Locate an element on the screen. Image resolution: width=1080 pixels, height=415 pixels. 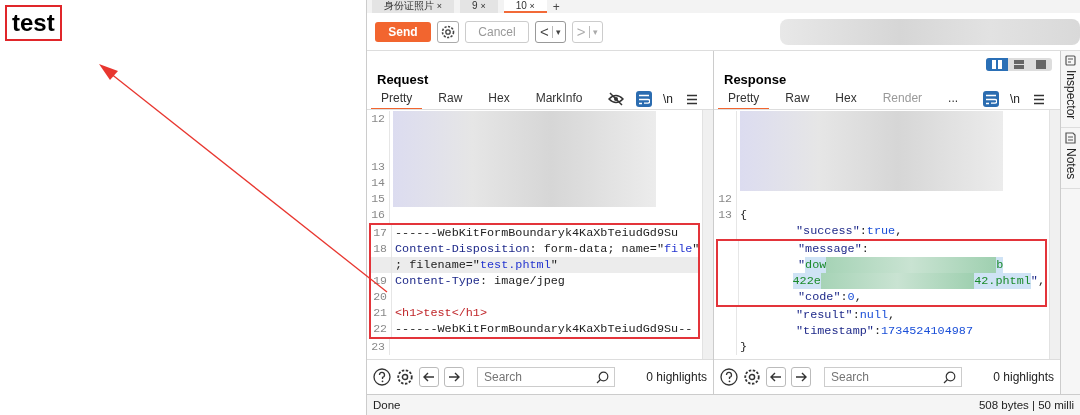
code-key: "message" is located at coordinates (830, 249).